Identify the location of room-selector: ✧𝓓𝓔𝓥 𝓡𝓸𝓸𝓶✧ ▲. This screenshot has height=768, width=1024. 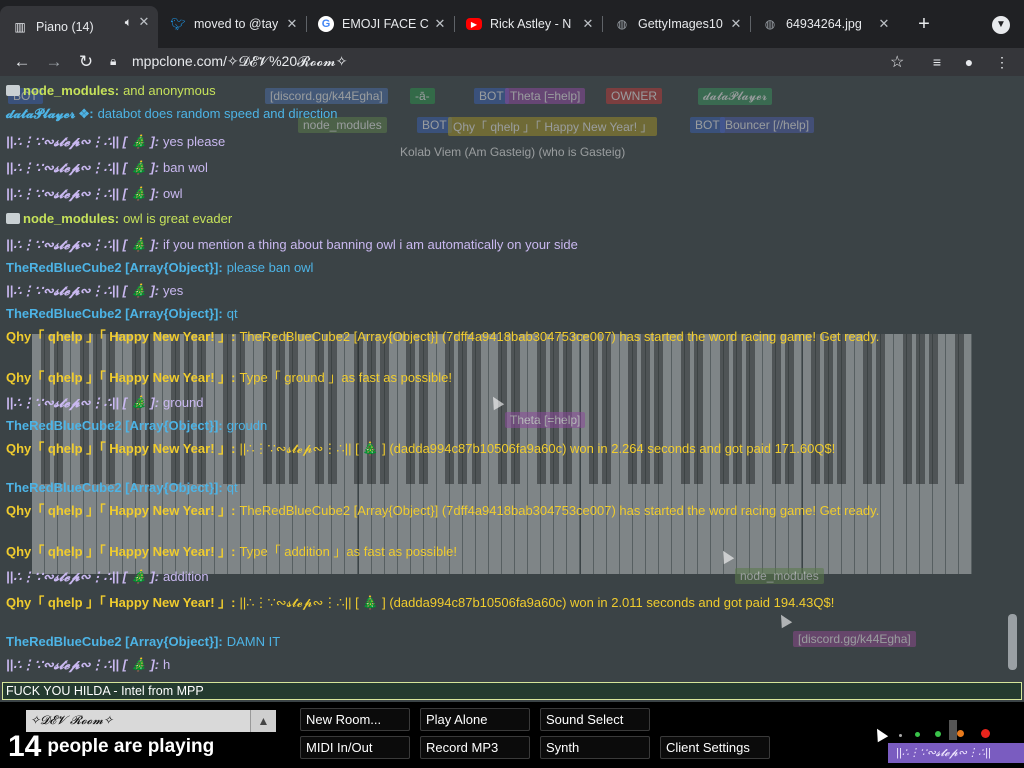
(151, 721).